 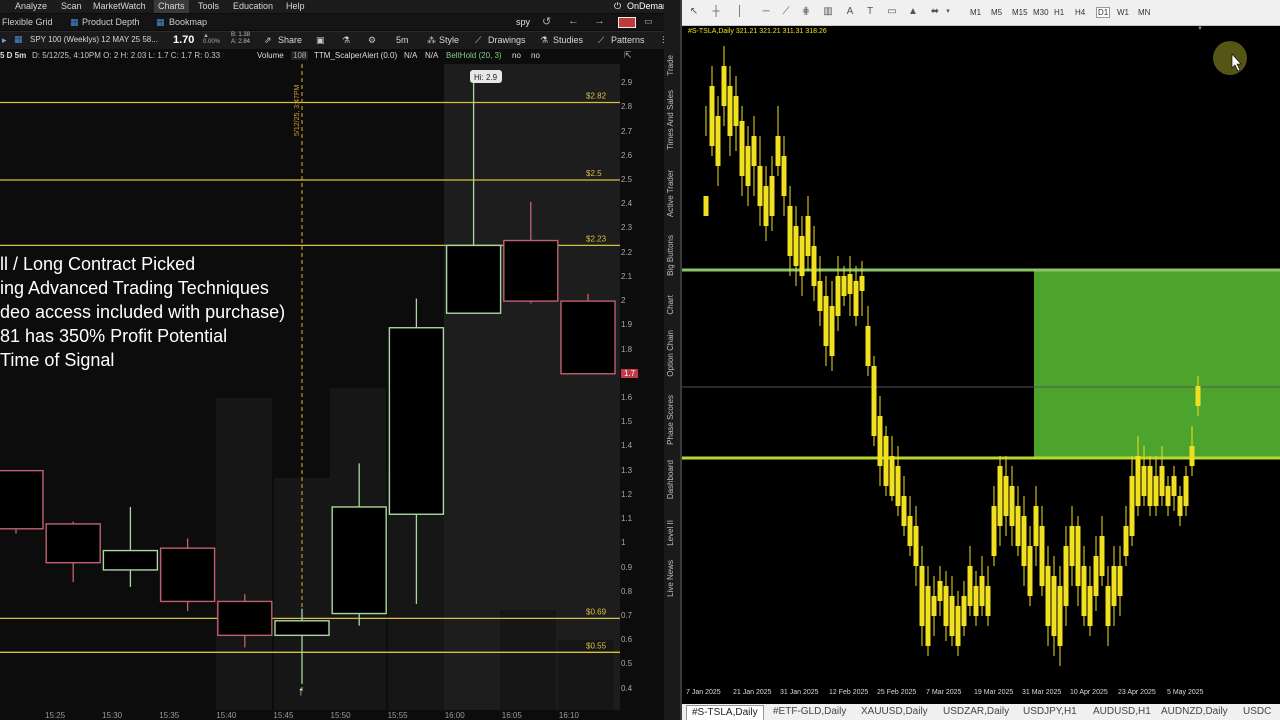 What do you see at coordinates (1041, 12) in the screenshot?
I see `timeframe-m30: M30` at bounding box center [1041, 12].